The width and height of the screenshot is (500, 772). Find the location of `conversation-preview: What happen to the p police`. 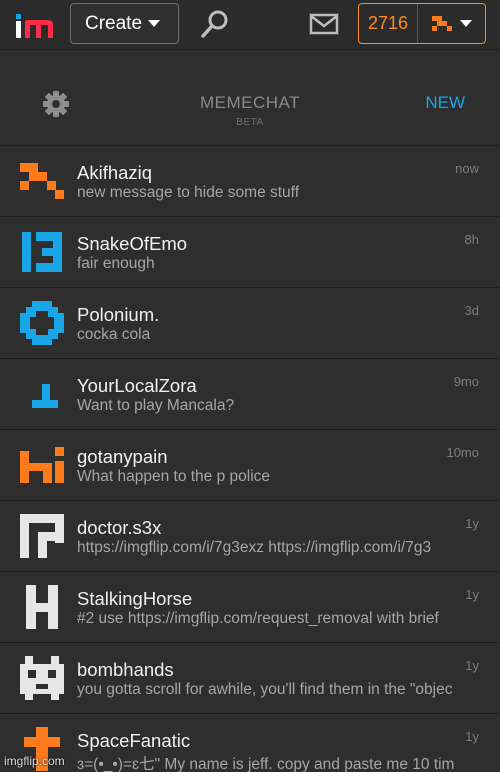

conversation-preview: What happen to the p police is located at coordinates (174, 476).